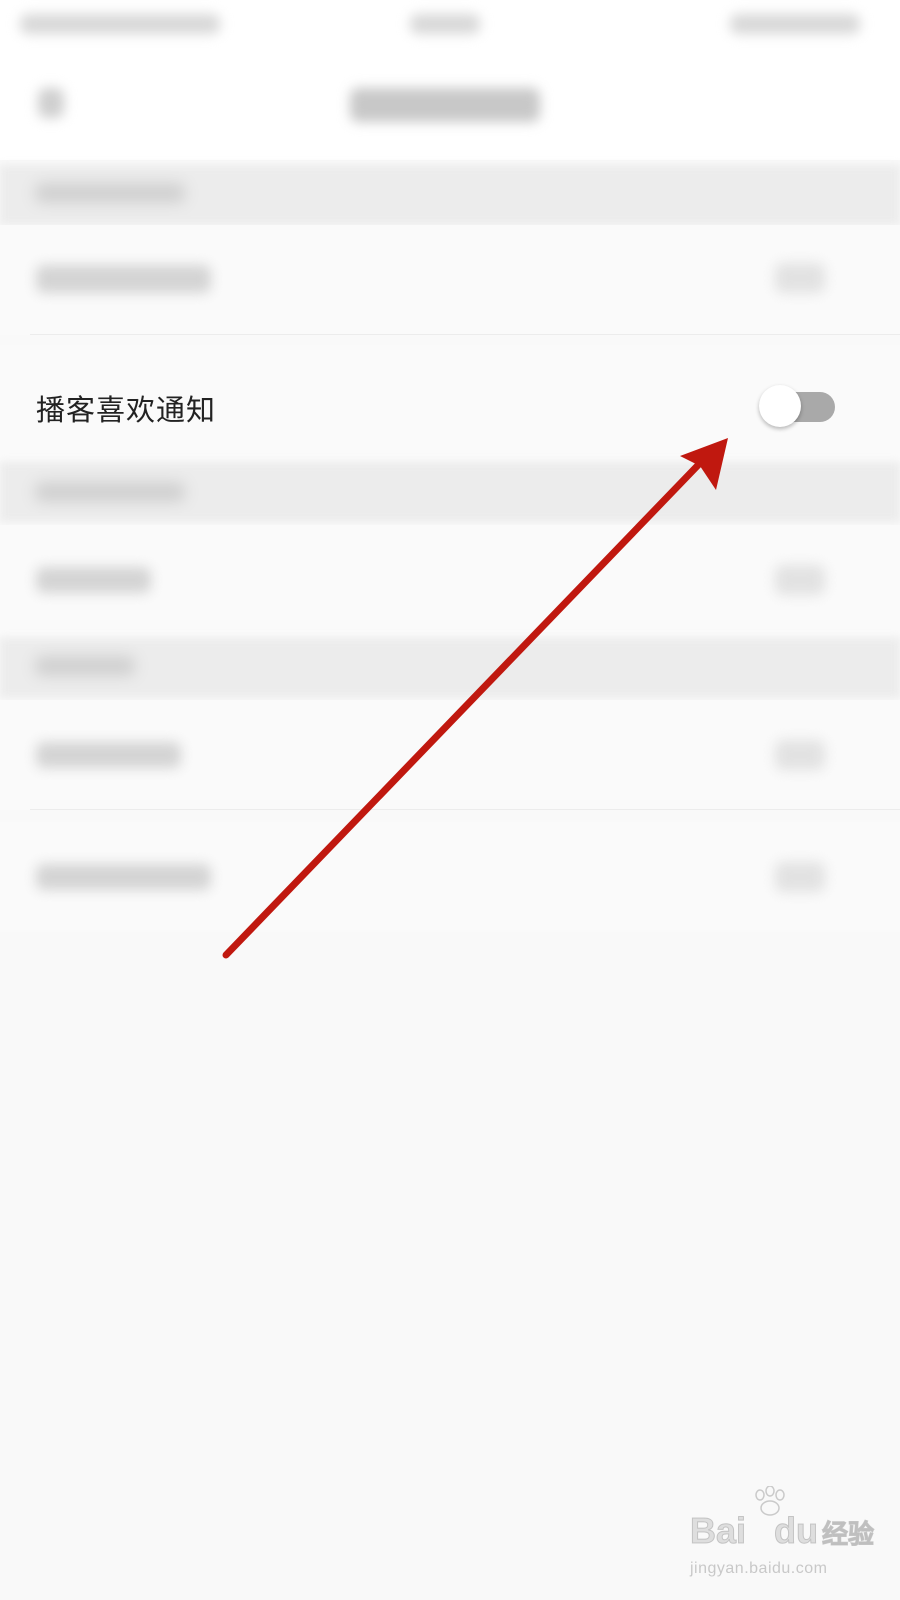 This screenshot has height=1600, width=900. What do you see at coordinates (85, 666) in the screenshot?
I see `section-header-3-label` at bounding box center [85, 666].